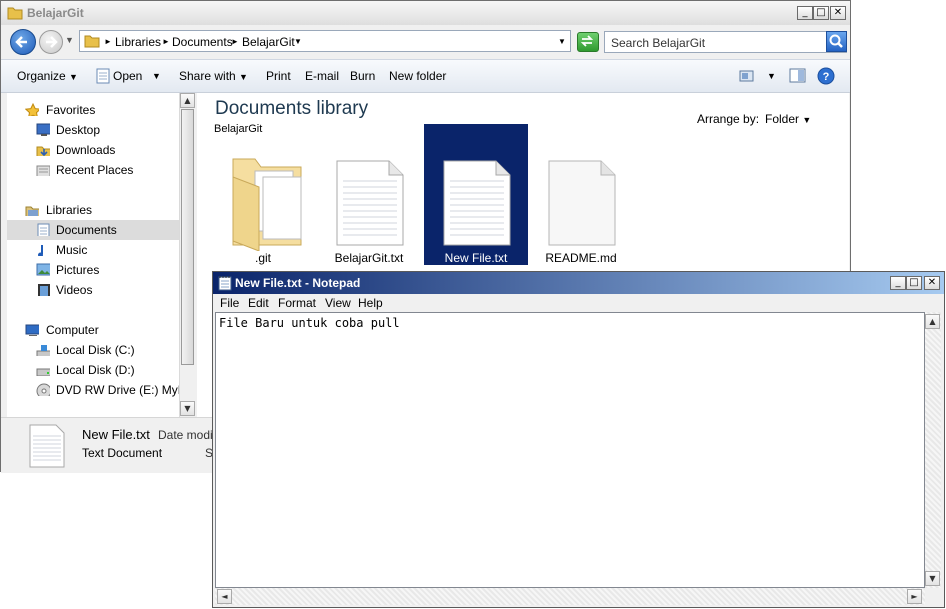 The height and width of the screenshot is (609, 946). What do you see at coordinates (914, 283) in the screenshot?
I see `notepad-maximize-button: □` at bounding box center [914, 283].